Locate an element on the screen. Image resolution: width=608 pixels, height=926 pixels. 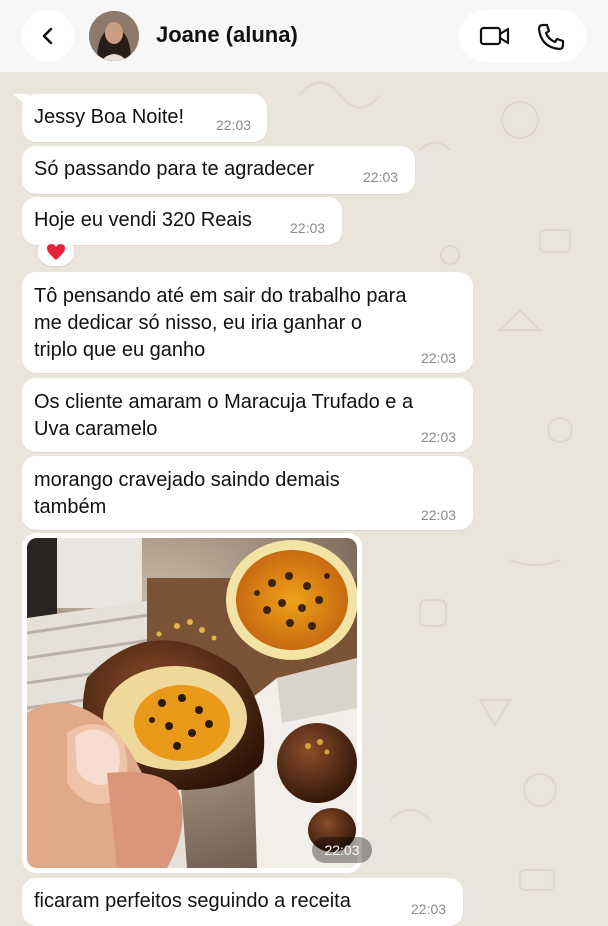
heart-reaction is located at coordinates (56, 252).